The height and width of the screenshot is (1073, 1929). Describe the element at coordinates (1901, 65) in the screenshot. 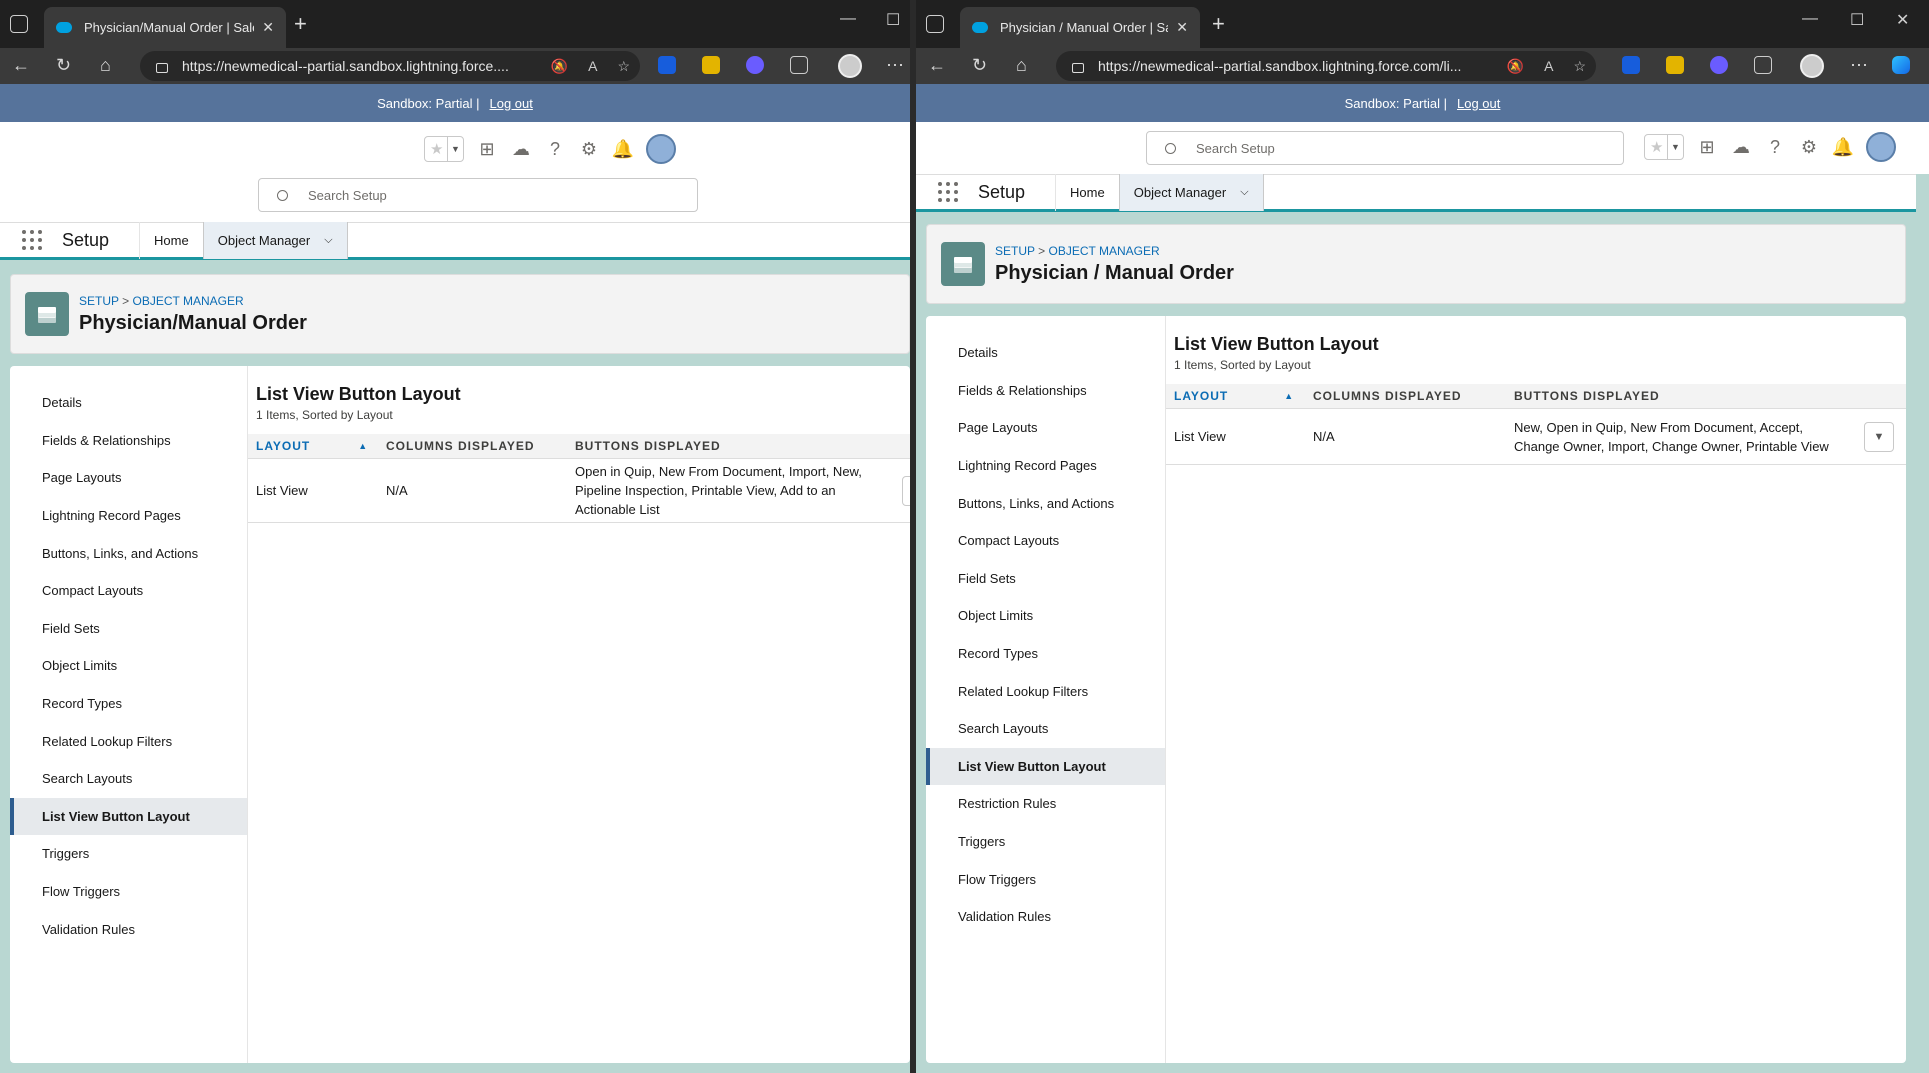

I see `copilot-icon` at that location.